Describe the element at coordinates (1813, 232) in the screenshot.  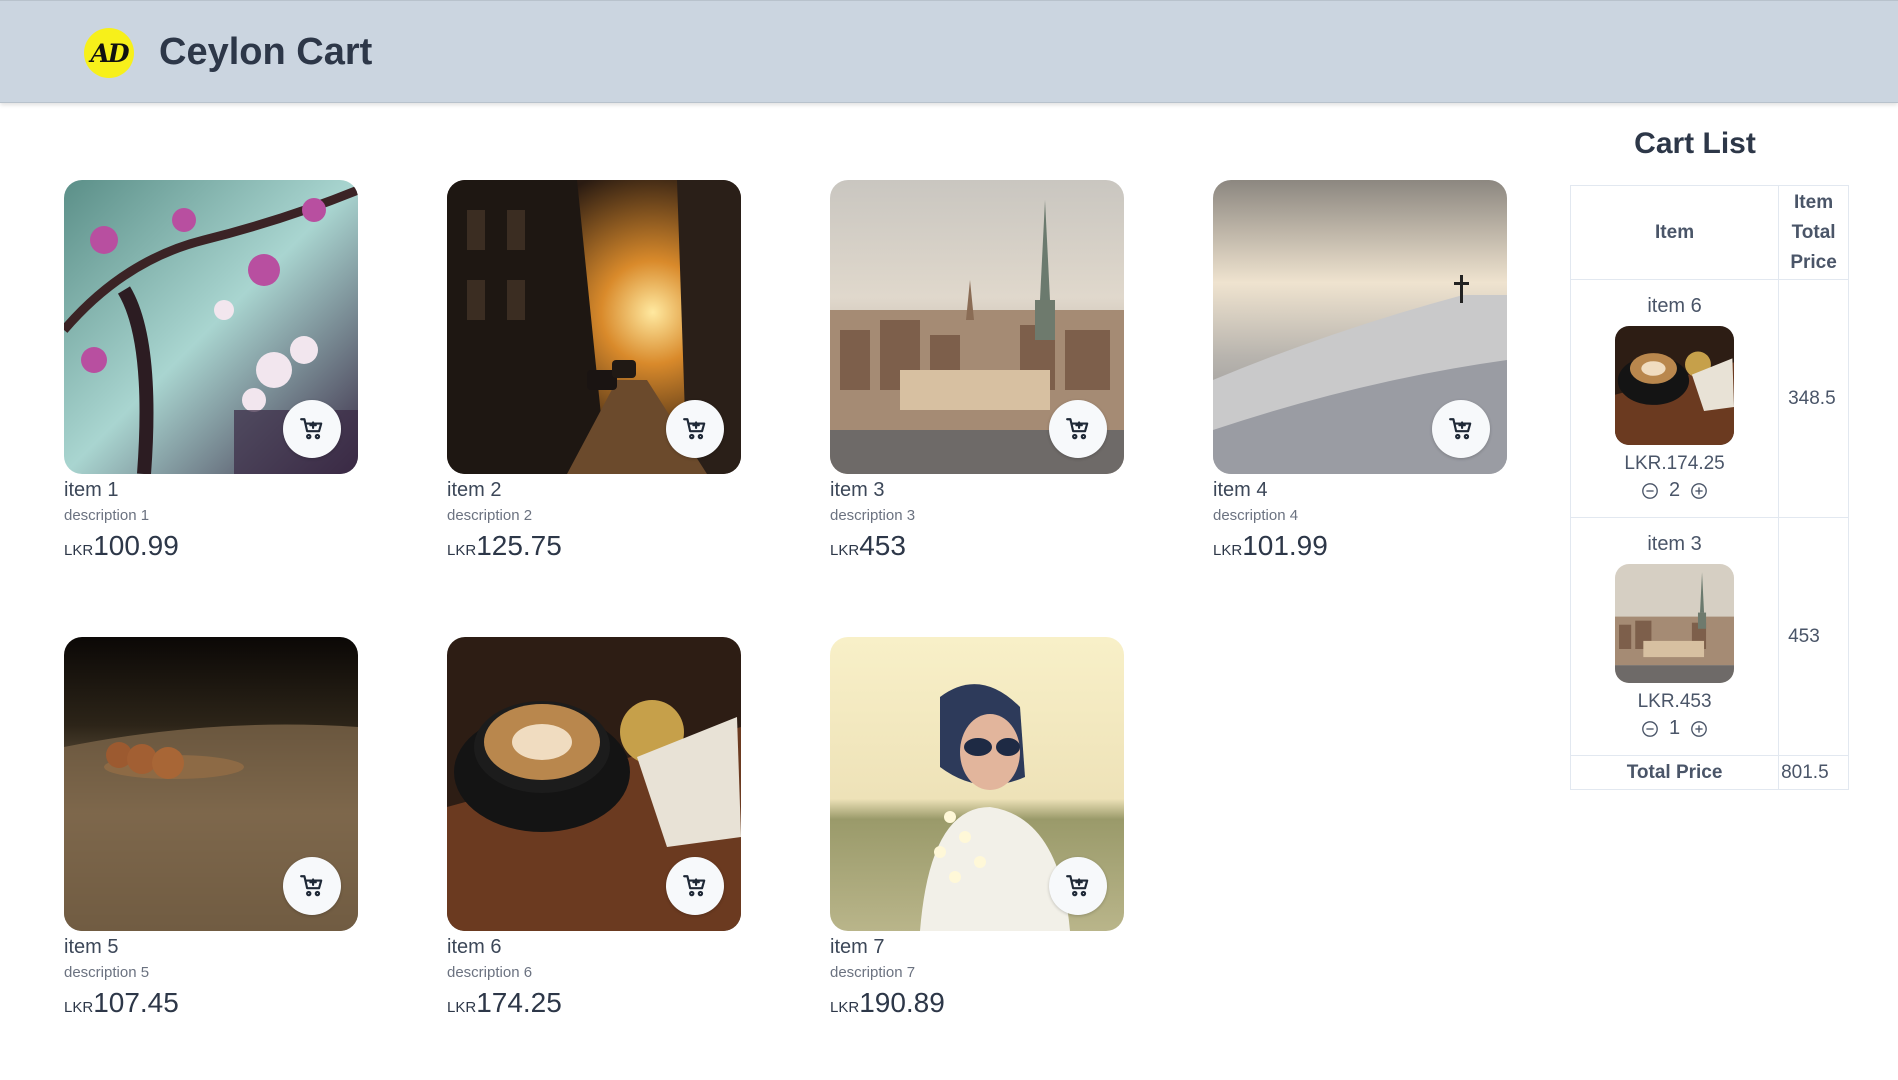
I see `cart-header-total: Item Total Price` at that location.